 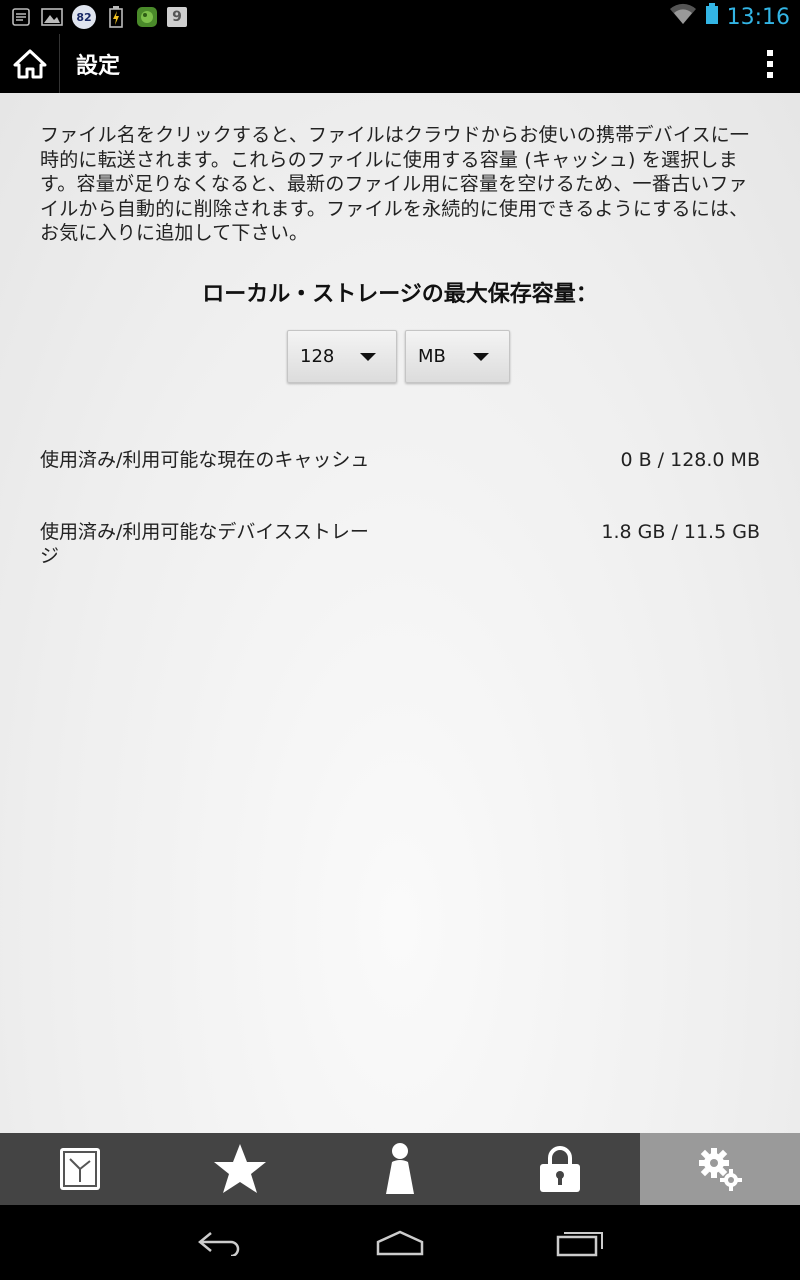 I want to click on notes-icon, so click(x=21, y=17).